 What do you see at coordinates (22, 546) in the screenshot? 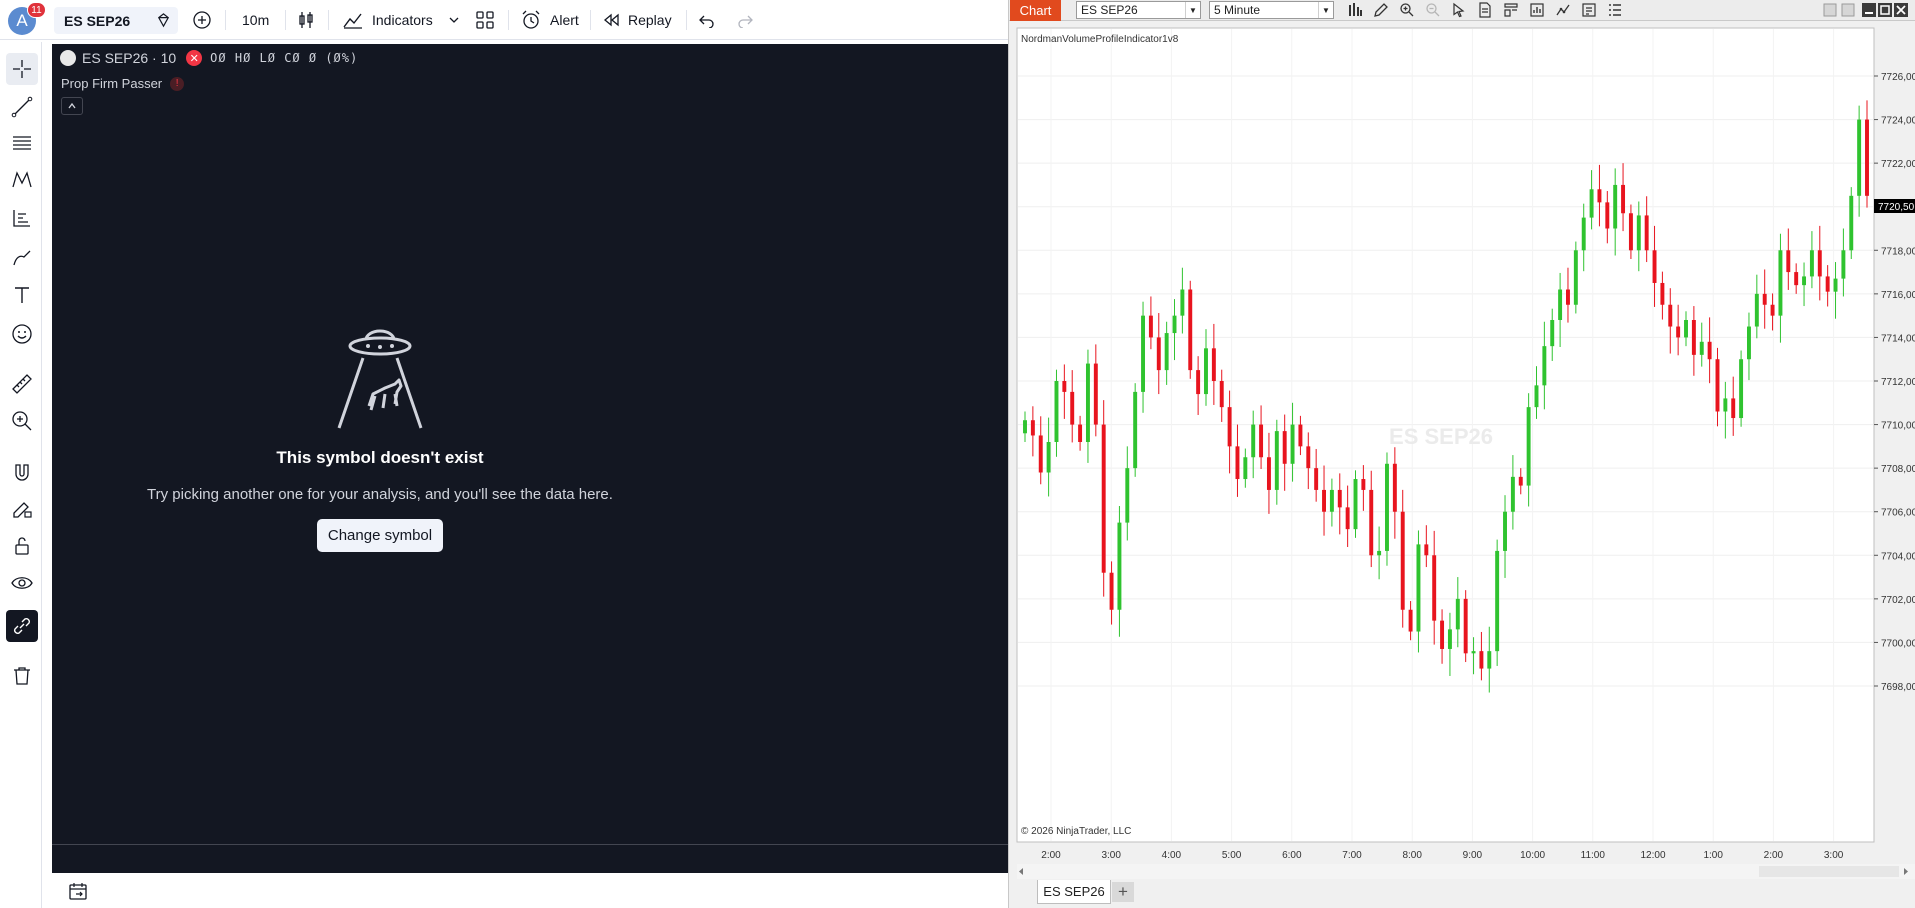
I see `lock-all-tool` at bounding box center [22, 546].